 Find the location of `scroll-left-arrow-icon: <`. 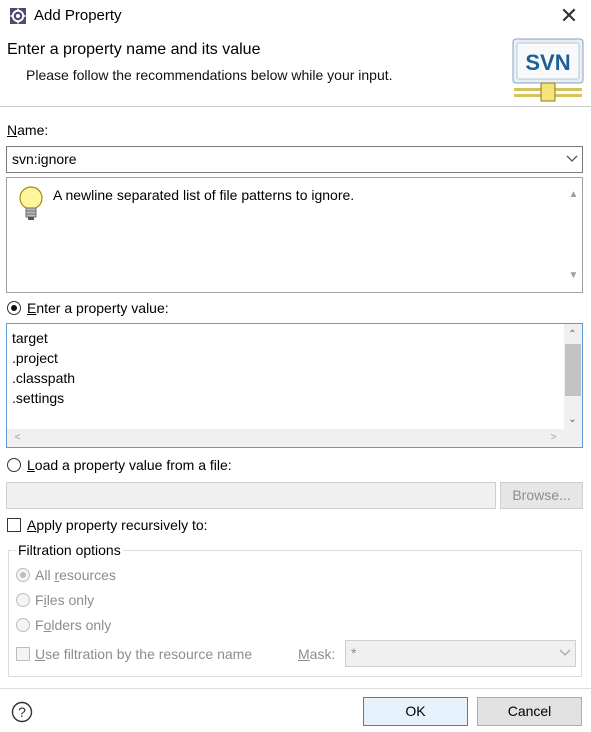

scroll-left-arrow-icon: < is located at coordinates (17, 437).